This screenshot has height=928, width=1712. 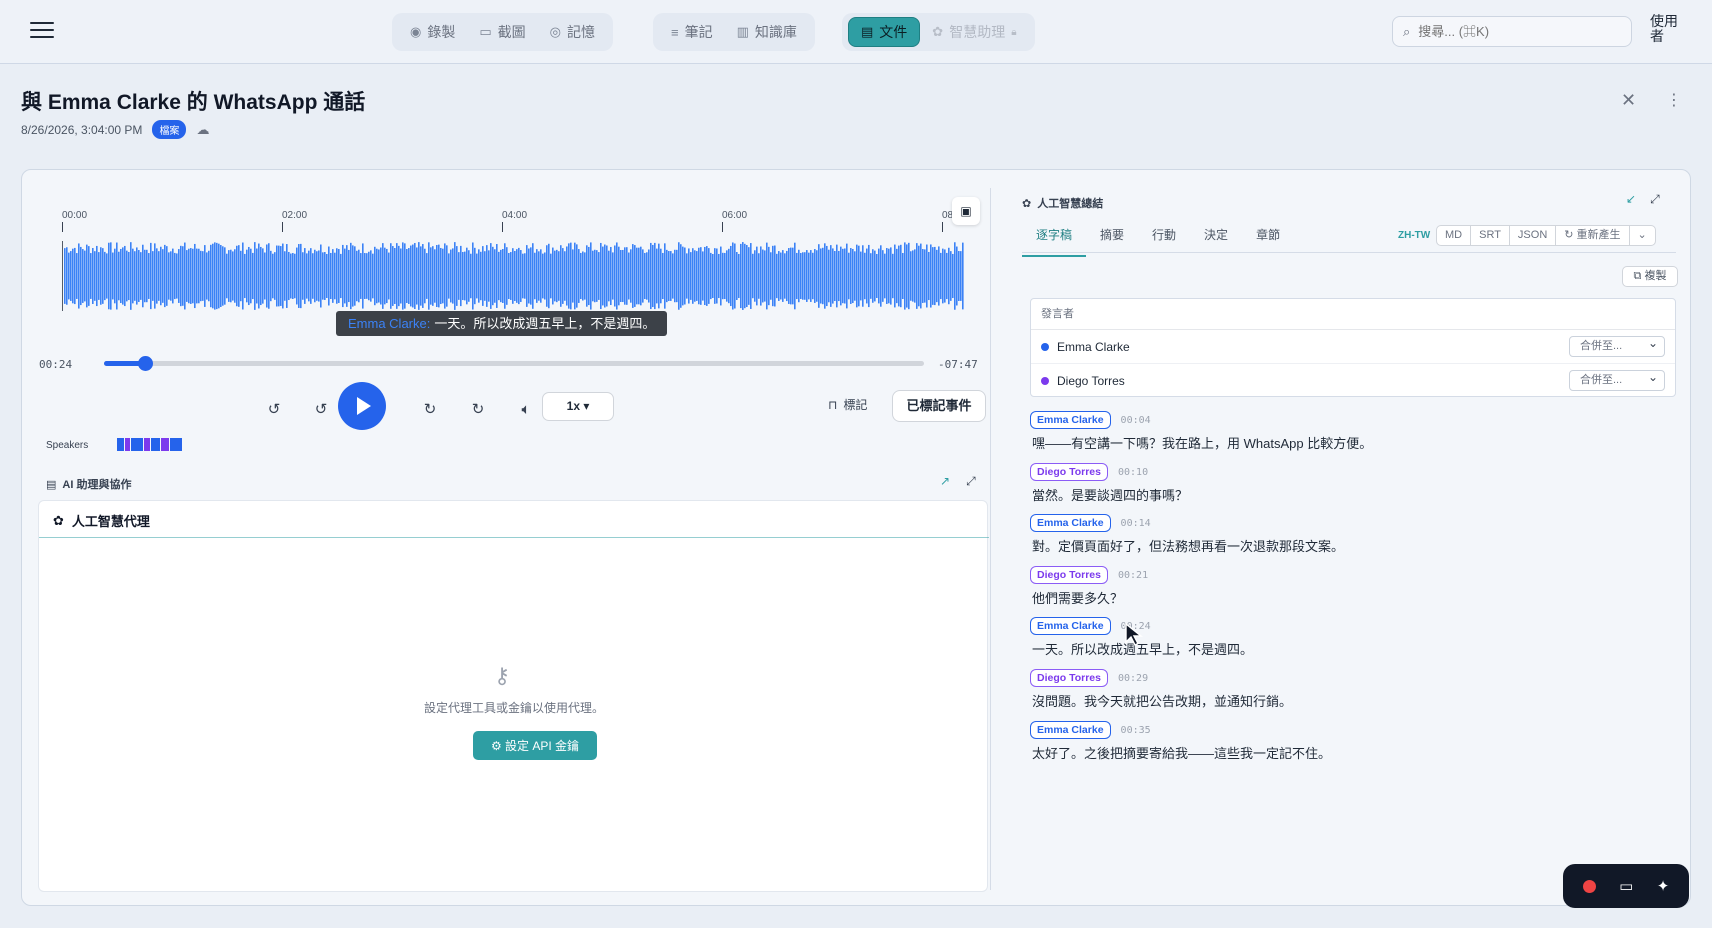 I want to click on export-format-buttons: MD SRT JSON ↻ 重新產生 ⌄, so click(x=1546, y=235).